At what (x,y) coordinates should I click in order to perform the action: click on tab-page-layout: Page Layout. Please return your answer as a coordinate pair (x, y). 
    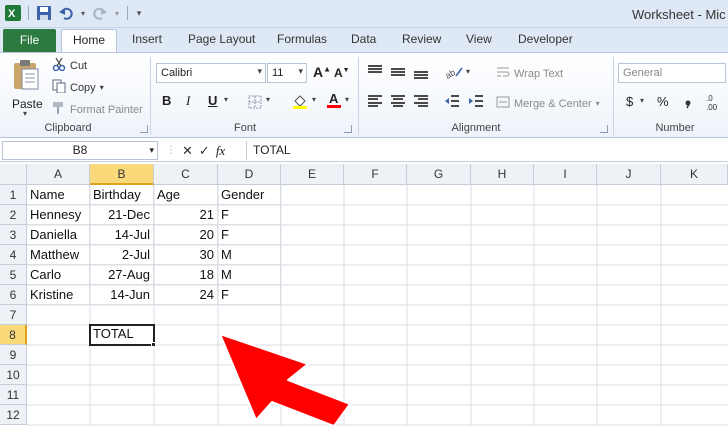
    Looking at the image, I should click on (221, 39).